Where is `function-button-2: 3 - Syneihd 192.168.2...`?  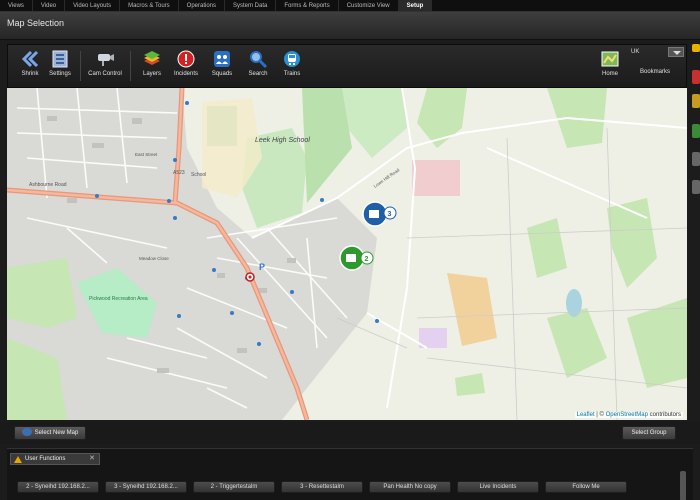
function-button-2: 3 - Syneihd 192.168.2... is located at coordinates (146, 487).